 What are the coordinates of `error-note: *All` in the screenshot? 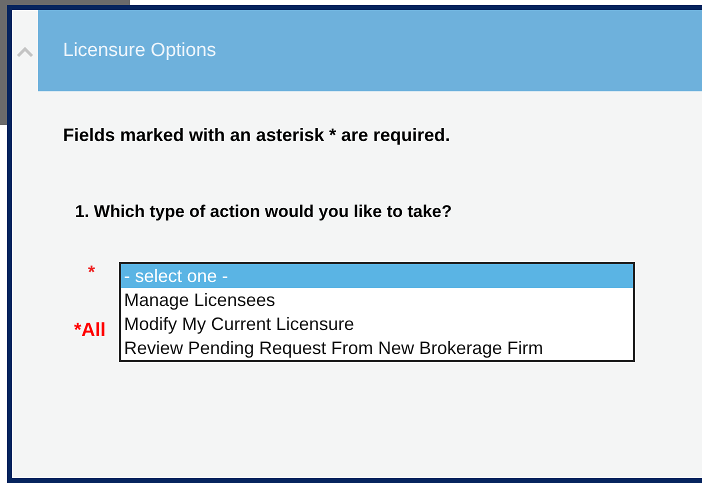 It's located at (90, 331).